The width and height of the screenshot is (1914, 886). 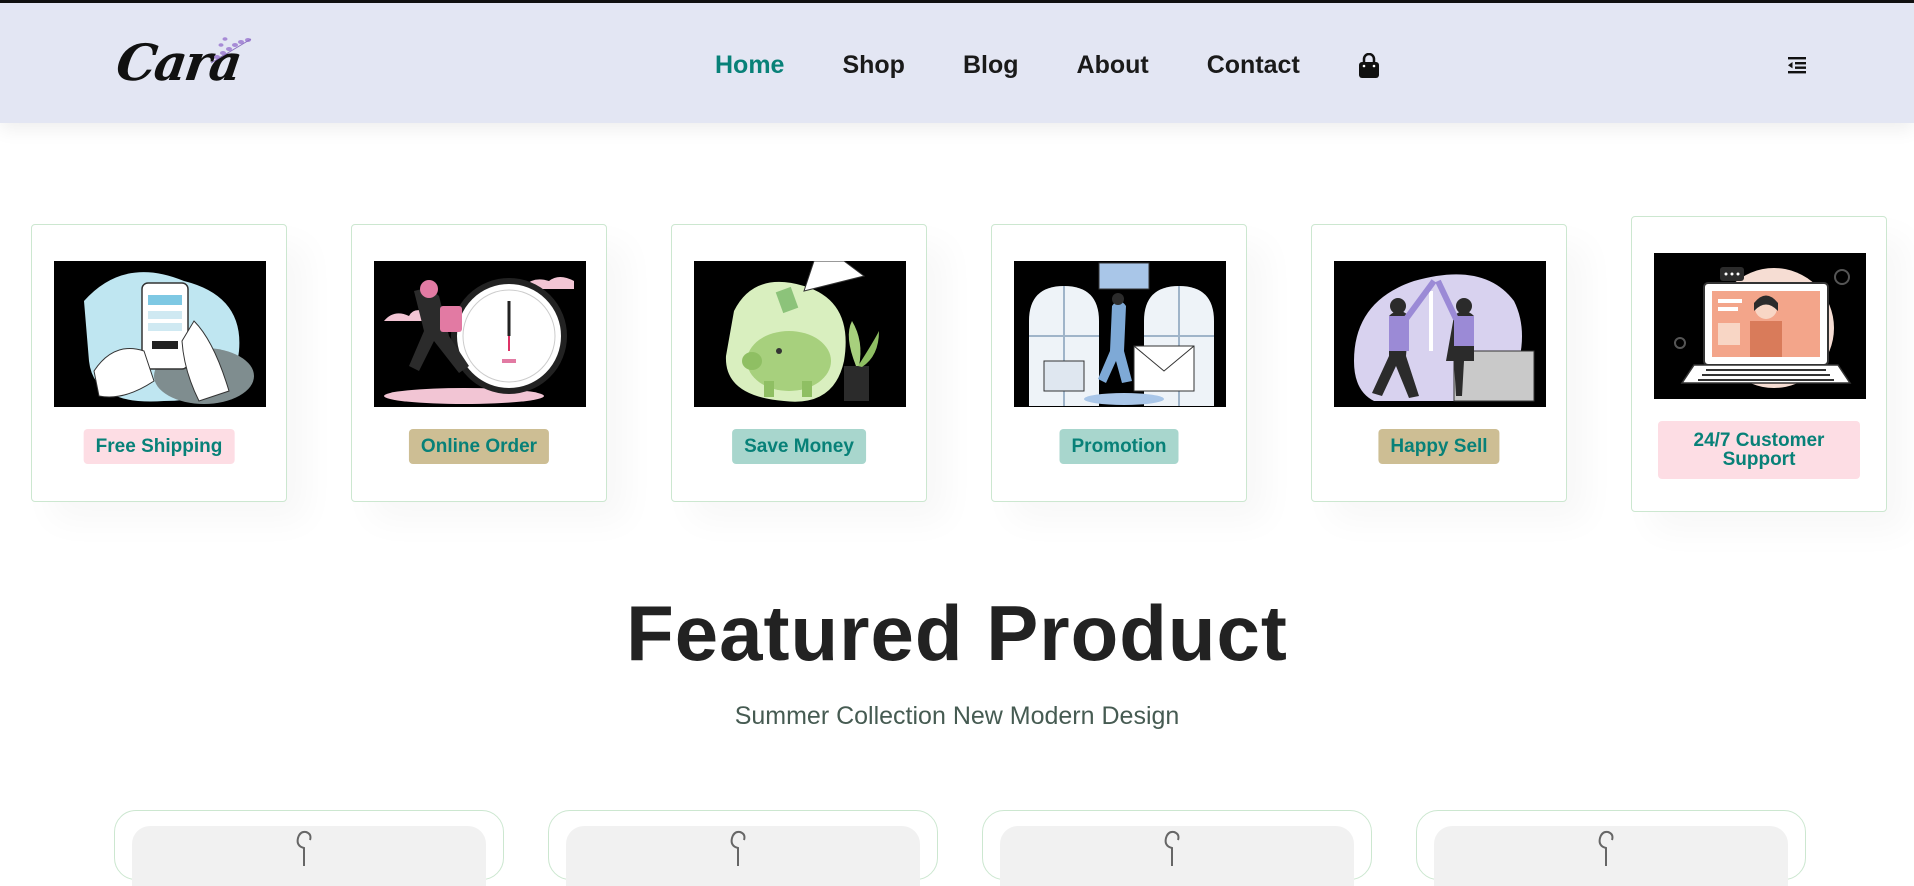 What do you see at coordinates (749, 65) in the screenshot?
I see `nav-home: Home` at bounding box center [749, 65].